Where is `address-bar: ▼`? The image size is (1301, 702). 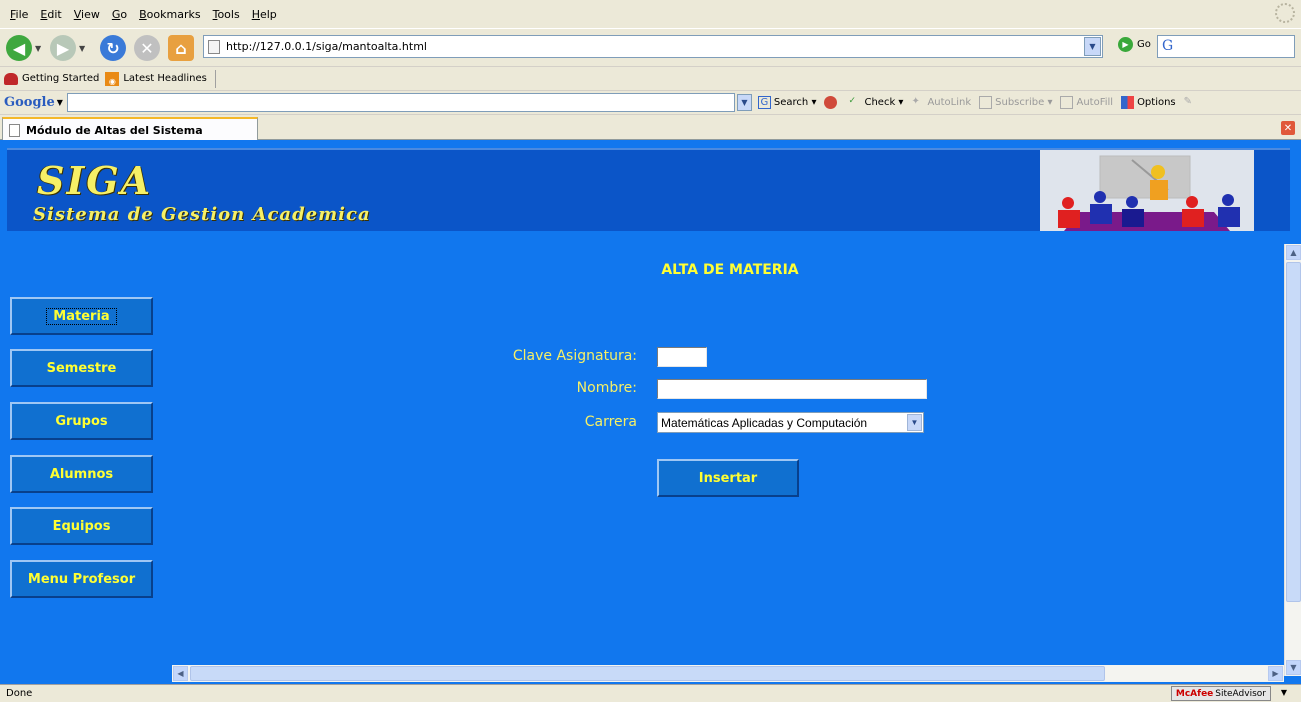
address-bar: ▼ is located at coordinates (653, 46).